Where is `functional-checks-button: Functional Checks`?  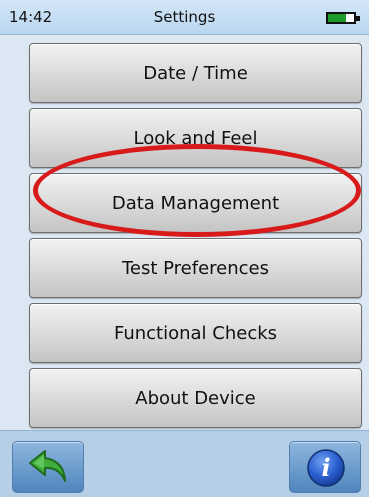
functional-checks-button: Functional Checks is located at coordinates (195, 333).